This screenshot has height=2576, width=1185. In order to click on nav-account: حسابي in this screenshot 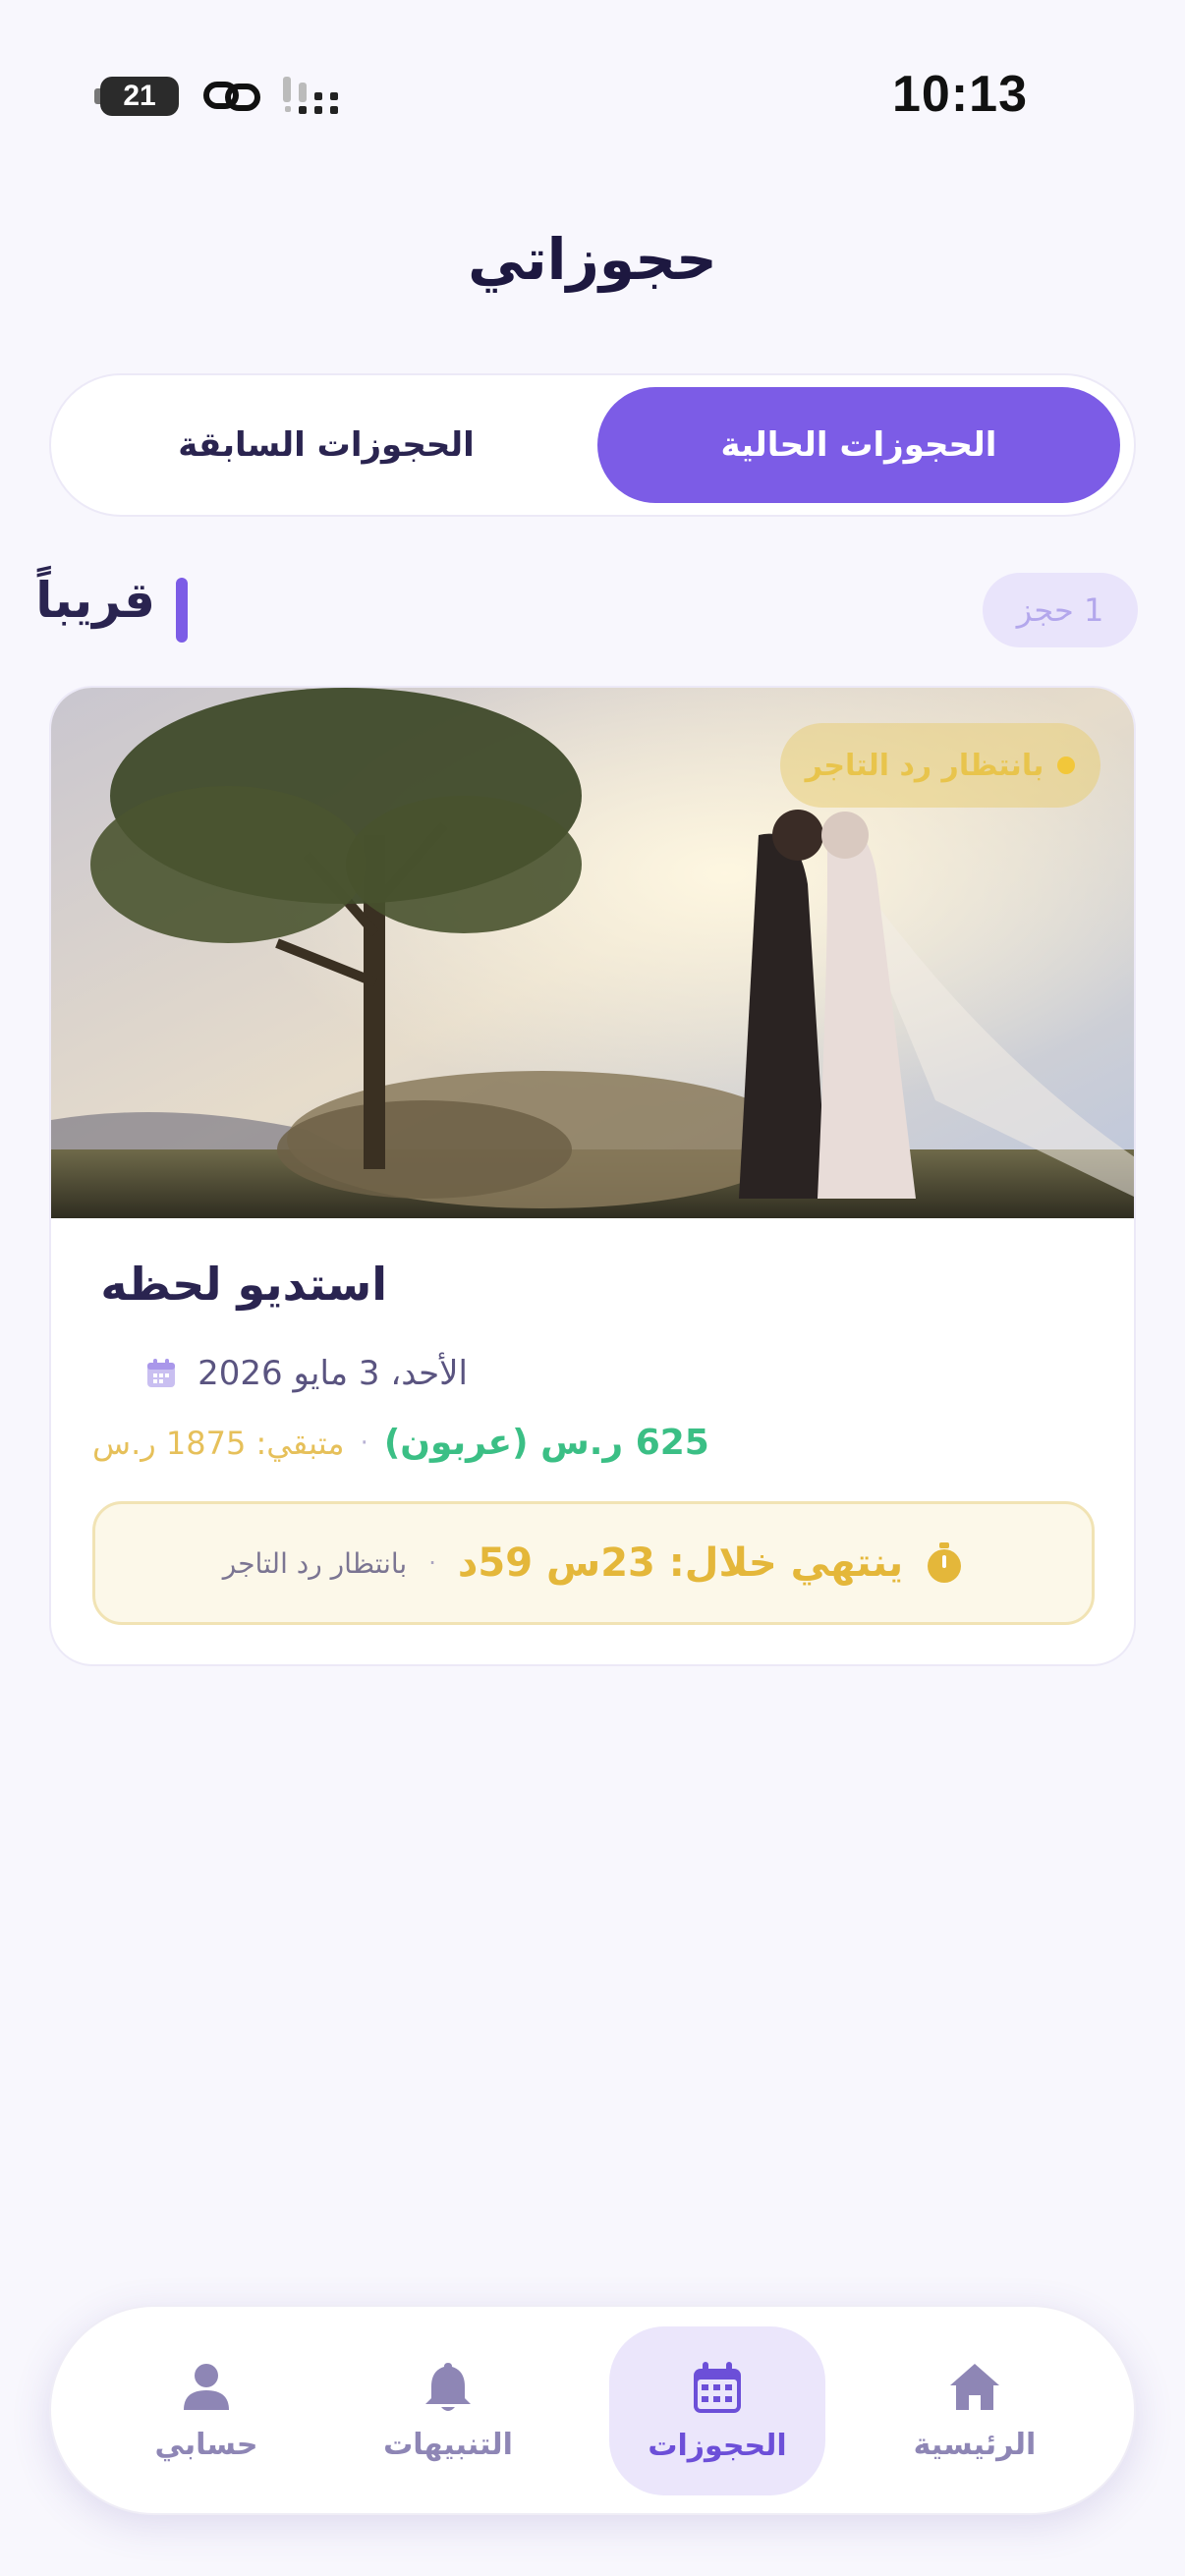, I will do `click(206, 2410)`.